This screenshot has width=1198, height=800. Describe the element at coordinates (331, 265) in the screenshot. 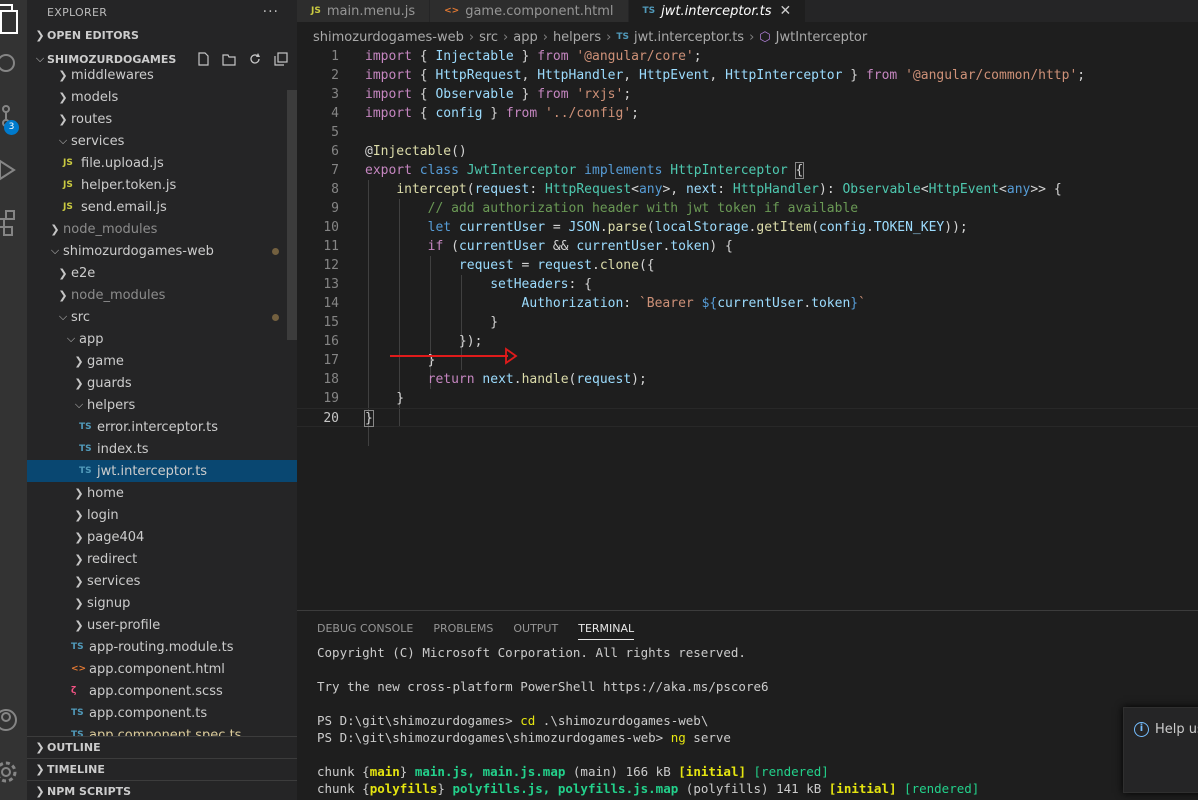

I see `line-number: 12` at that location.